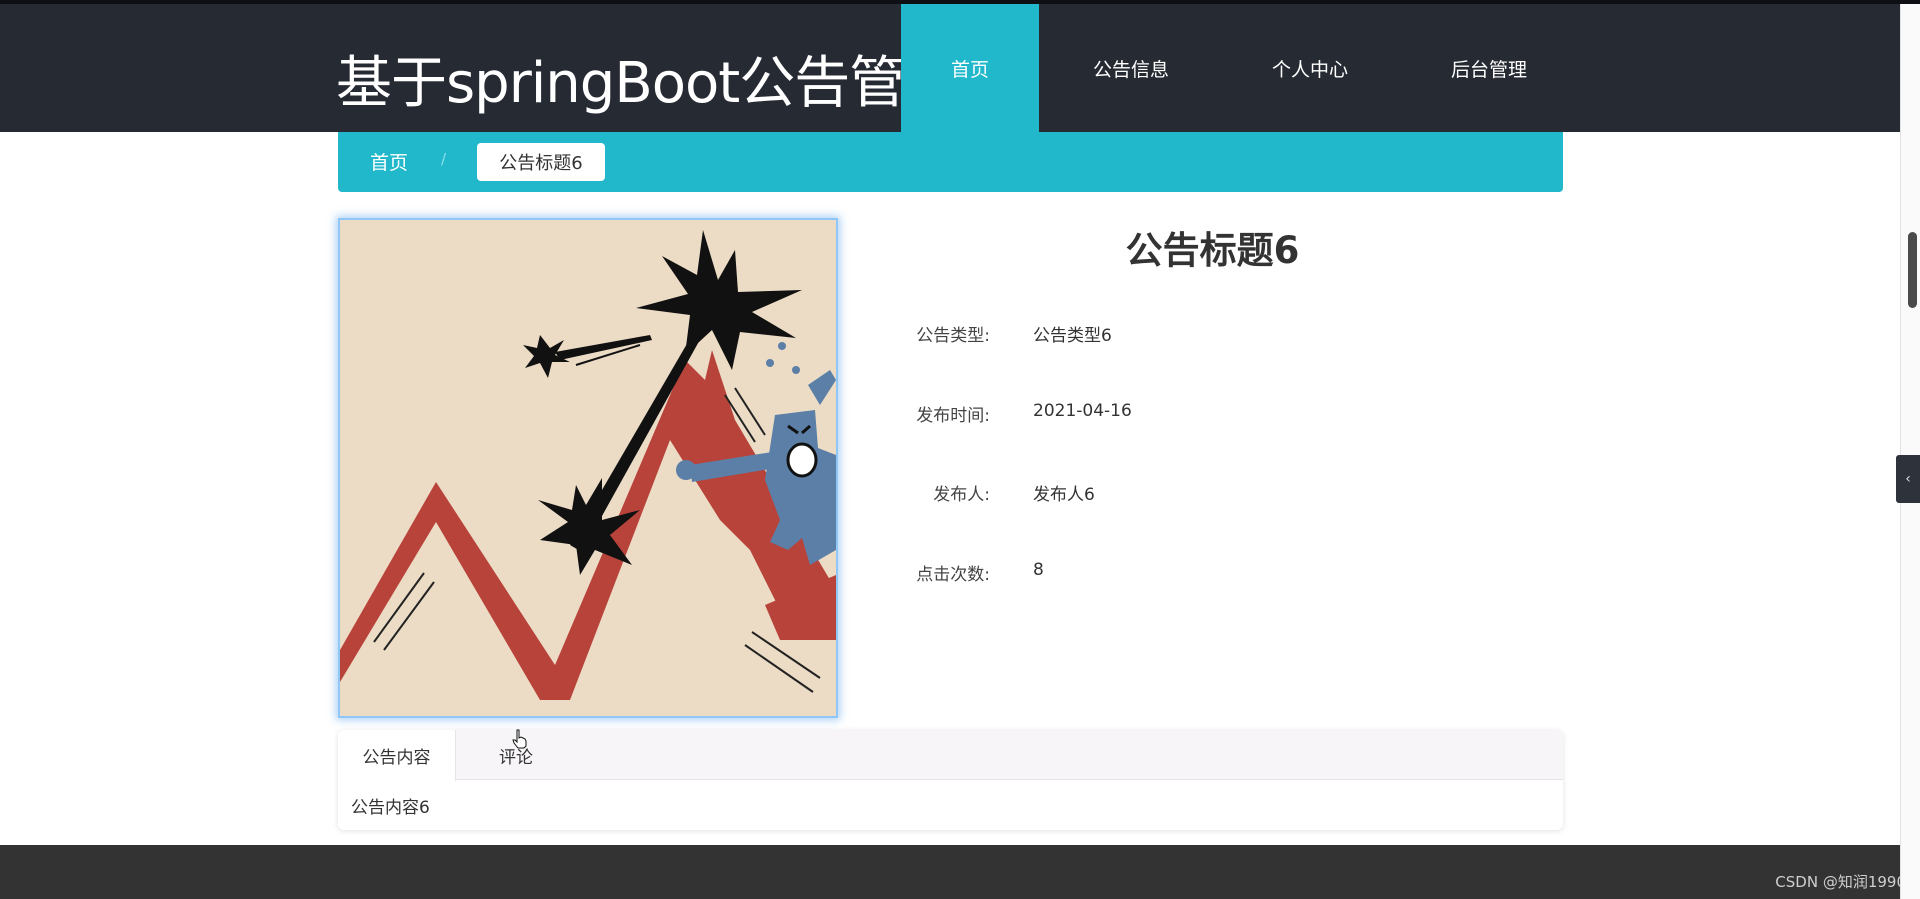 This screenshot has width=1920, height=899. Describe the element at coordinates (953, 336) in the screenshot. I see `field-label-type: 公告类型:` at that location.